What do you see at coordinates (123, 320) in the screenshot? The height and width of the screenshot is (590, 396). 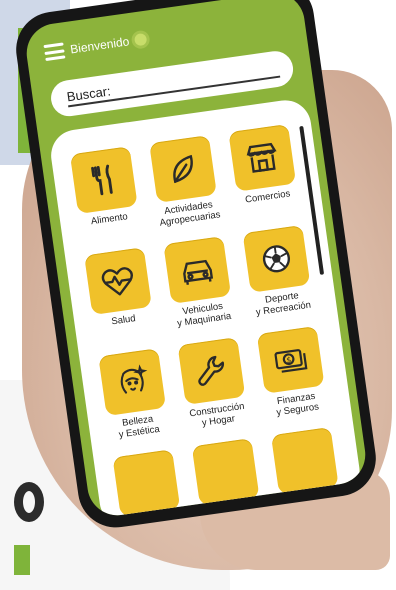 I see `category-label: Salud` at bounding box center [123, 320].